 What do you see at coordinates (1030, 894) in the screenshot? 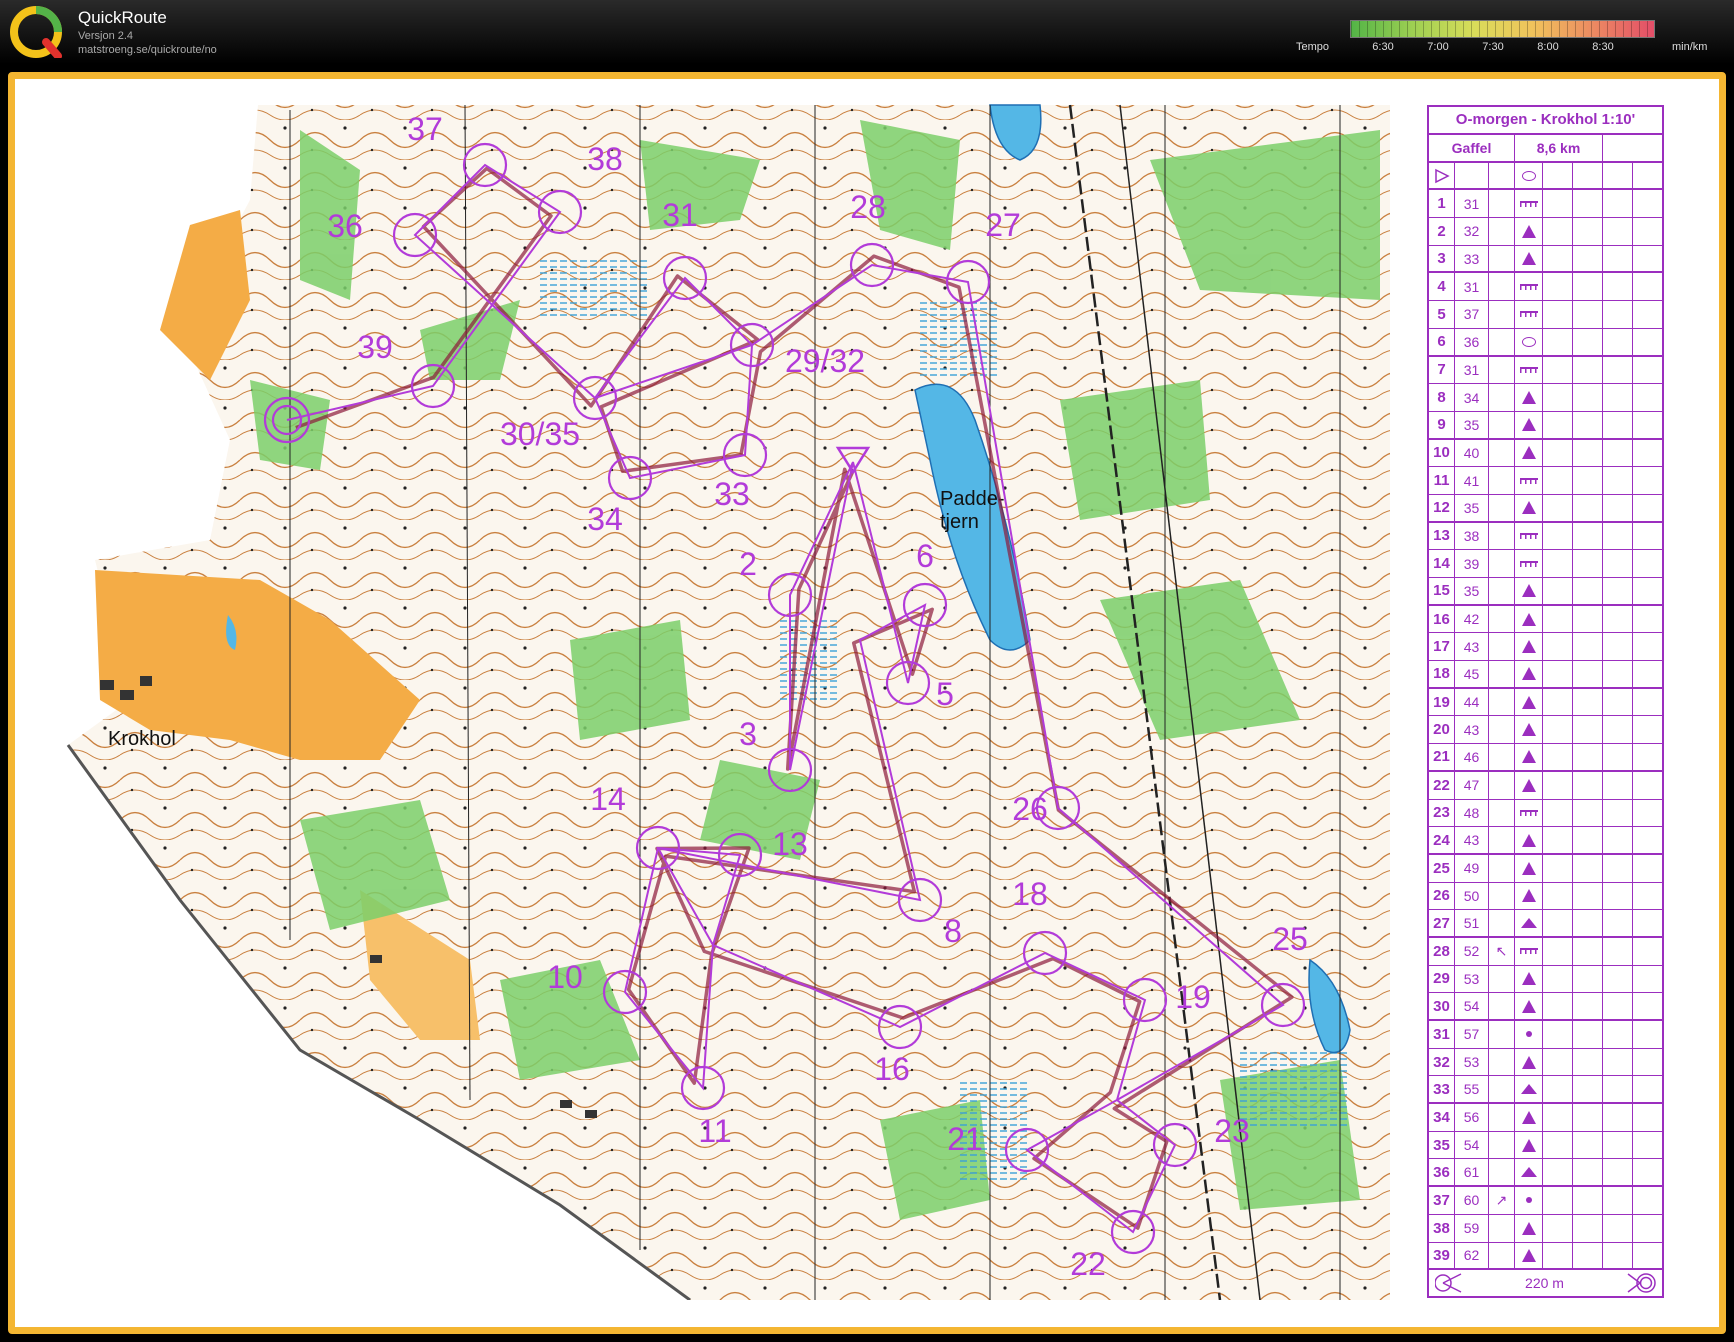
I see `control-number: 18` at bounding box center [1030, 894].